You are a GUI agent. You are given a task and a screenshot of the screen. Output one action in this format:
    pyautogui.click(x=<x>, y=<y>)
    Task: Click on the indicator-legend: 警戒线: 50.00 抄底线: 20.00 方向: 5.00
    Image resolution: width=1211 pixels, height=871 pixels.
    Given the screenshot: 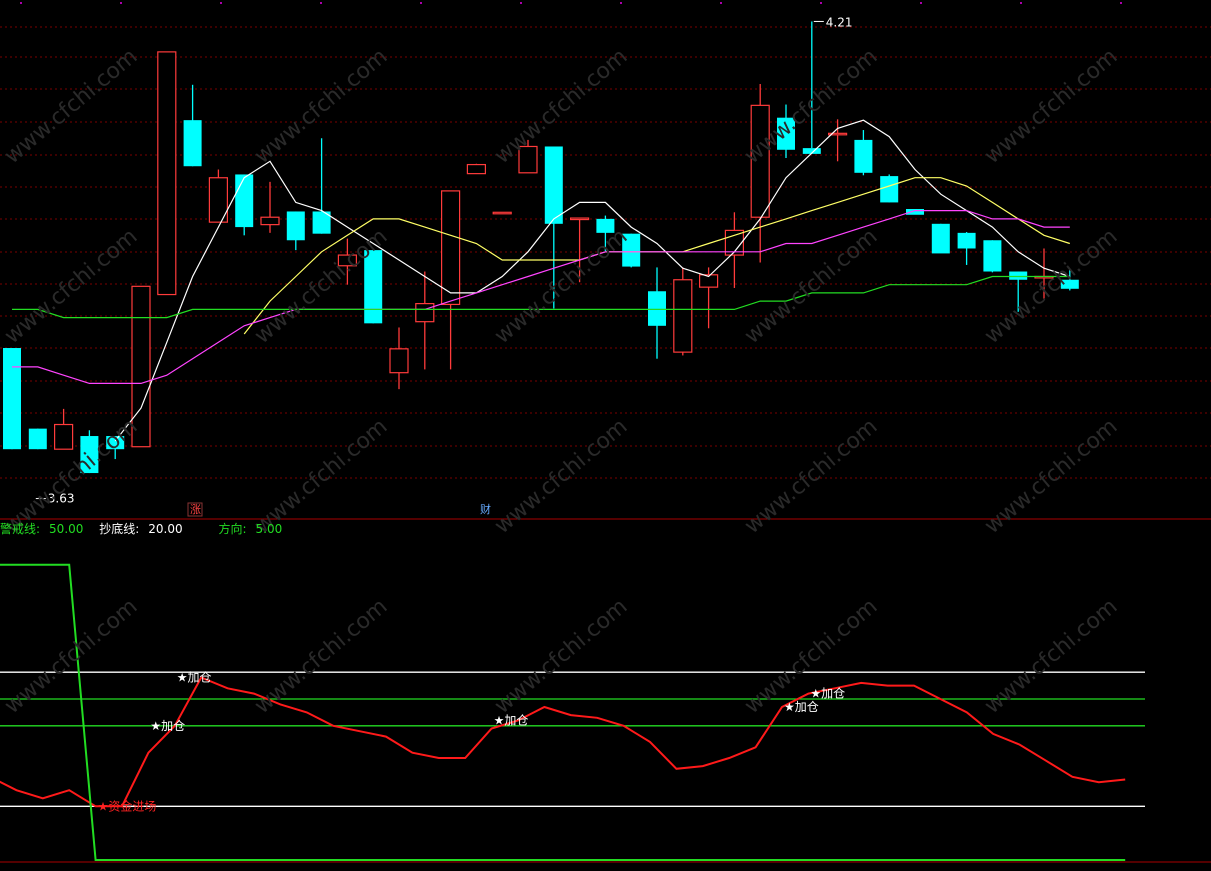 What is the action you would take?
    pyautogui.click(x=147, y=528)
    